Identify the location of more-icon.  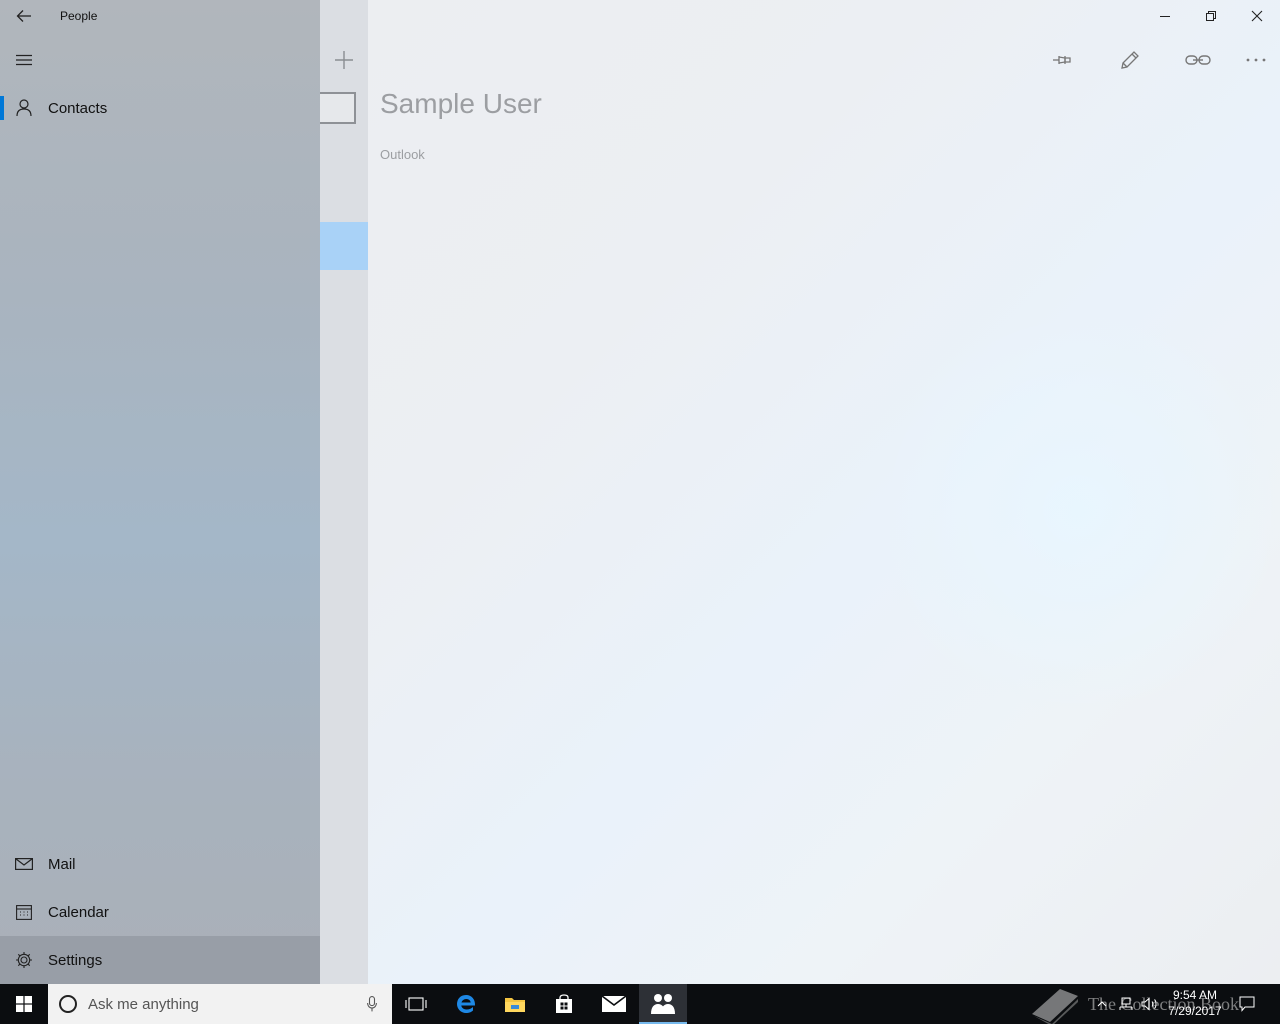
(1256, 60).